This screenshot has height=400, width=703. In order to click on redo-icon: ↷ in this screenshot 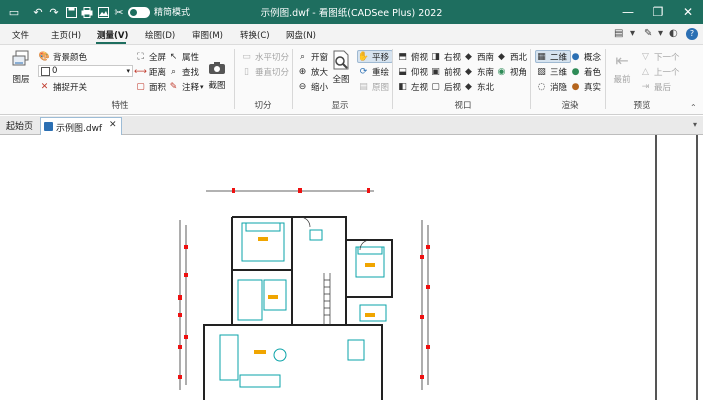, I will do `click(54, 12)`.